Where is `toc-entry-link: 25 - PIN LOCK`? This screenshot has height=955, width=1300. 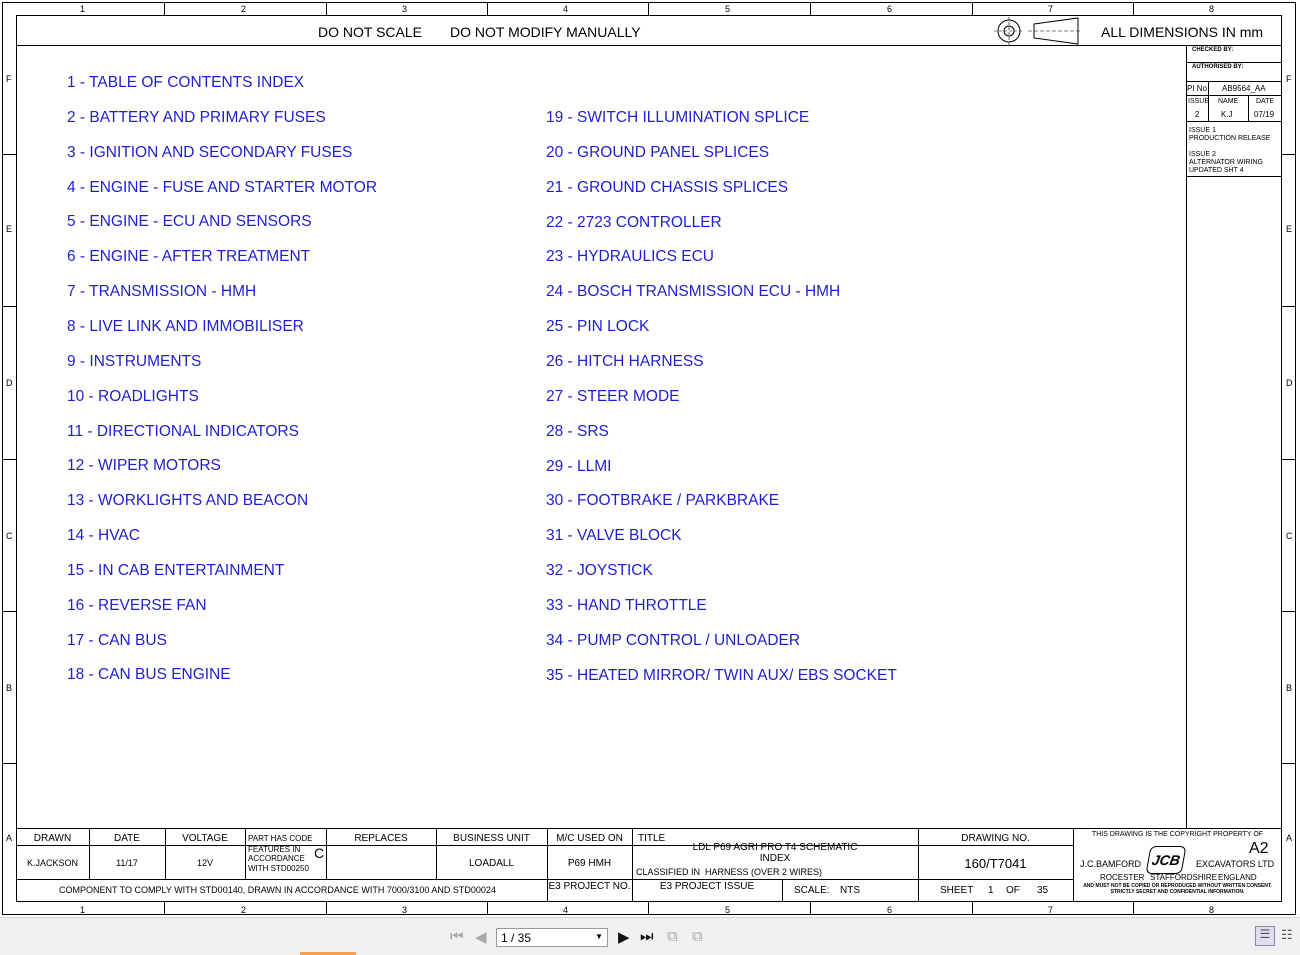 toc-entry-link: 25 - PIN LOCK is located at coordinates (597, 327).